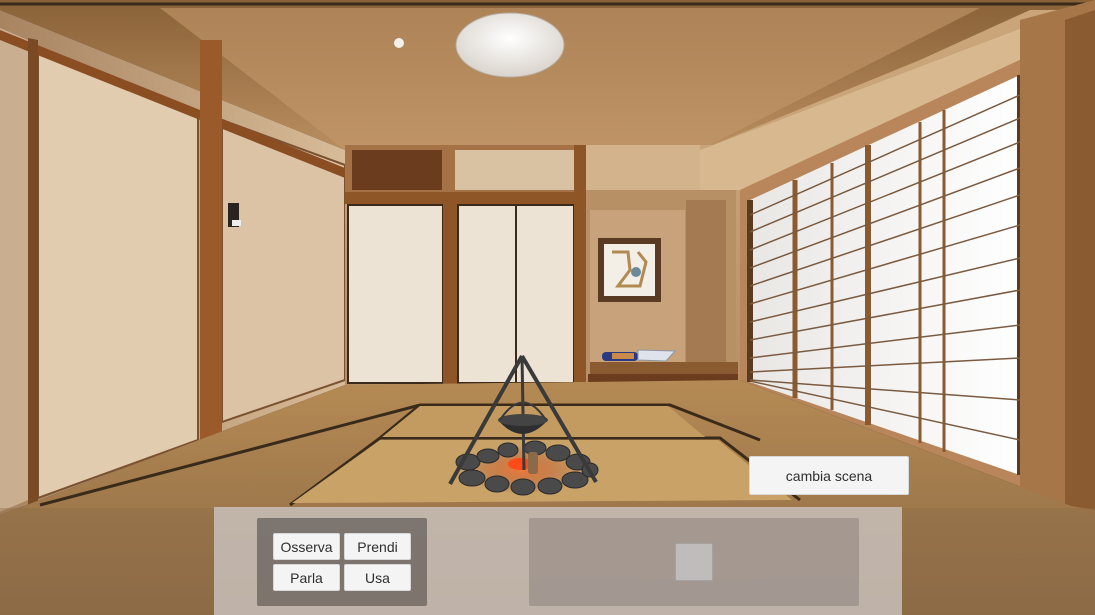 This screenshot has height=615, width=1095. Describe the element at coordinates (829, 475) in the screenshot. I see `change-scene-button: cambia scena` at that location.